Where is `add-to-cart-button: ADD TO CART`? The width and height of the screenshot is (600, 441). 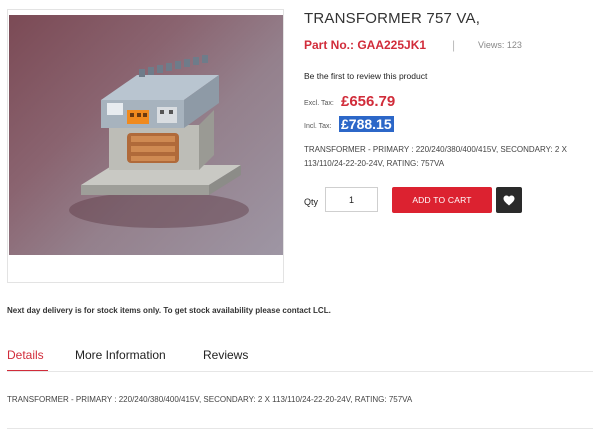 add-to-cart-button: ADD TO CART is located at coordinates (442, 200).